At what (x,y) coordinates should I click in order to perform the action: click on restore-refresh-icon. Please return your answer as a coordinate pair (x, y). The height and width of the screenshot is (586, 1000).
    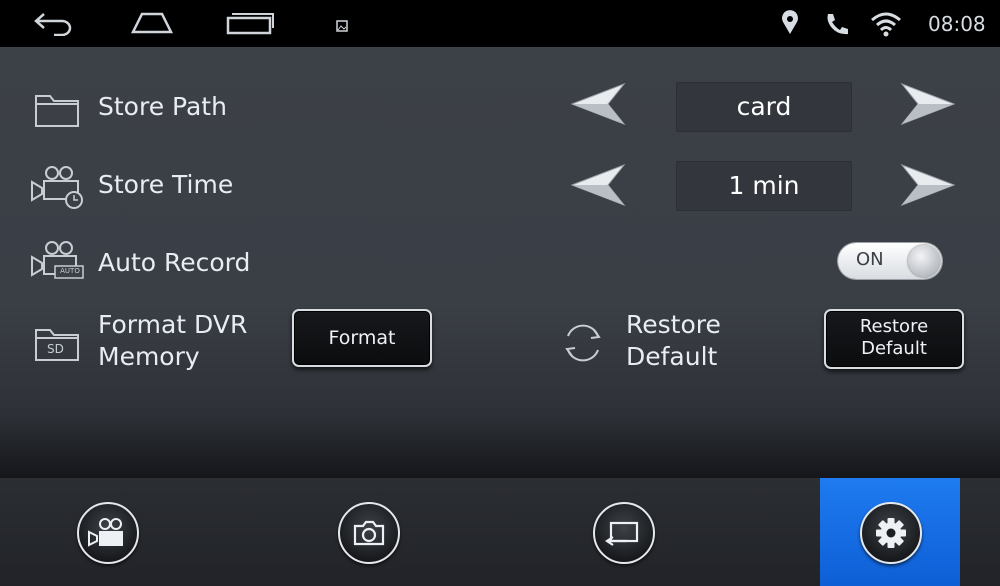
    Looking at the image, I should click on (583, 345).